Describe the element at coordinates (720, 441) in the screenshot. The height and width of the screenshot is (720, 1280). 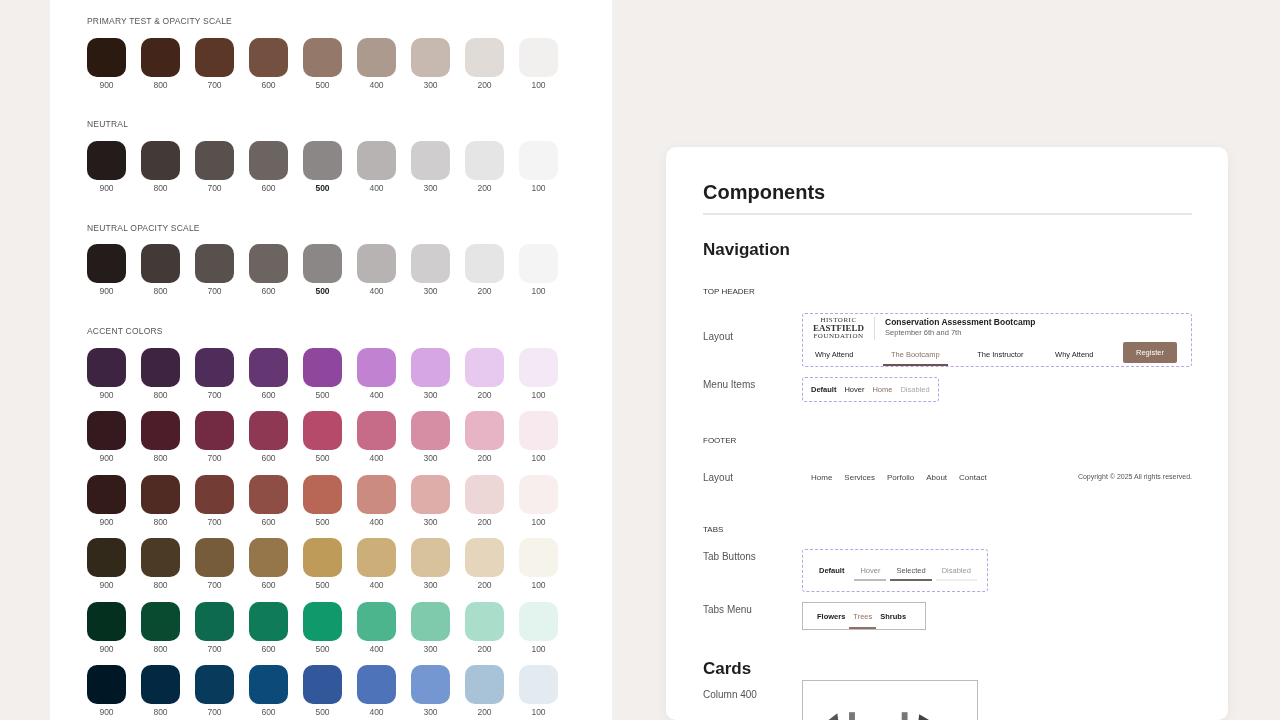
I see `subsection-label: FOOTER` at that location.